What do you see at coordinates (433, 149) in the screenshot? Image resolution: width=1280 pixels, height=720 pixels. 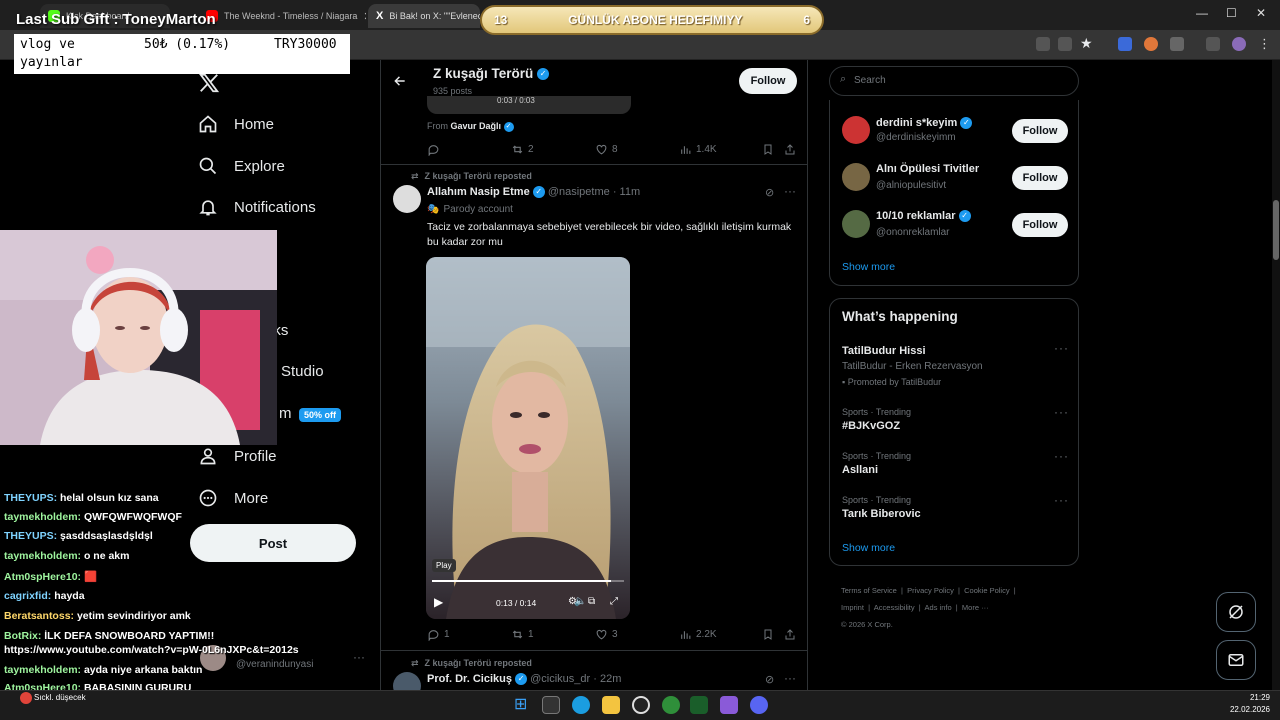 I see `reply-button` at bounding box center [433, 149].